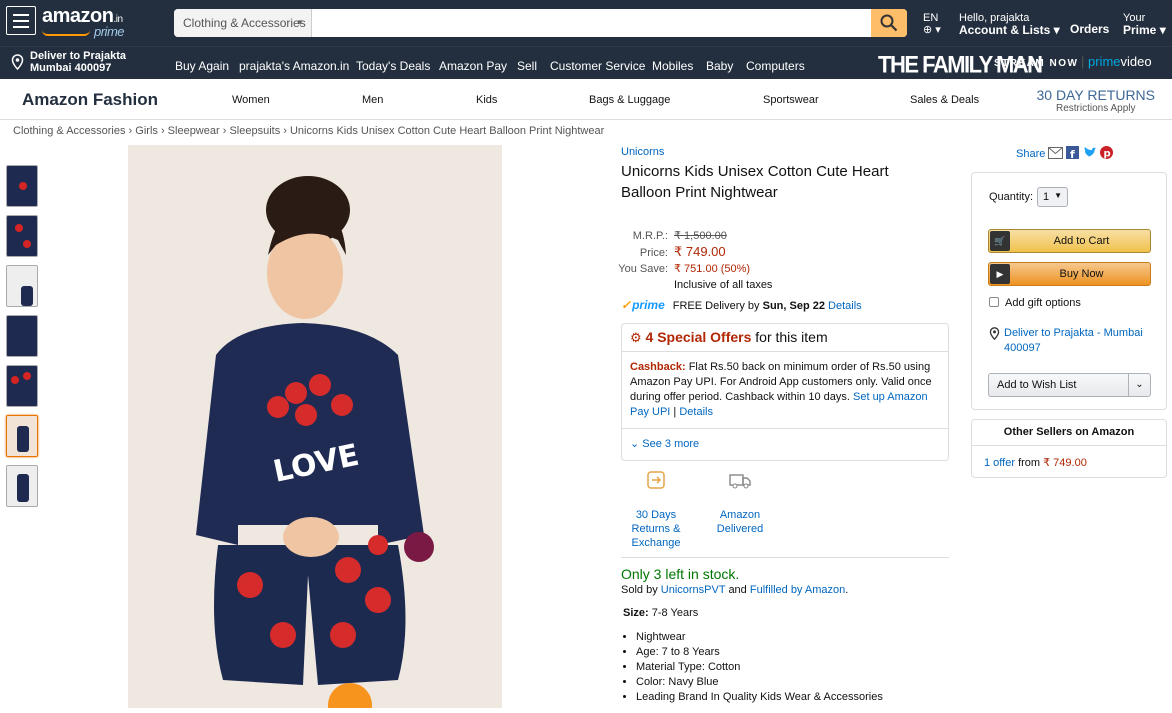 The height and width of the screenshot is (713, 1172). Describe the element at coordinates (1089, 29) in the screenshot. I see `orders-link: Orders` at that location.